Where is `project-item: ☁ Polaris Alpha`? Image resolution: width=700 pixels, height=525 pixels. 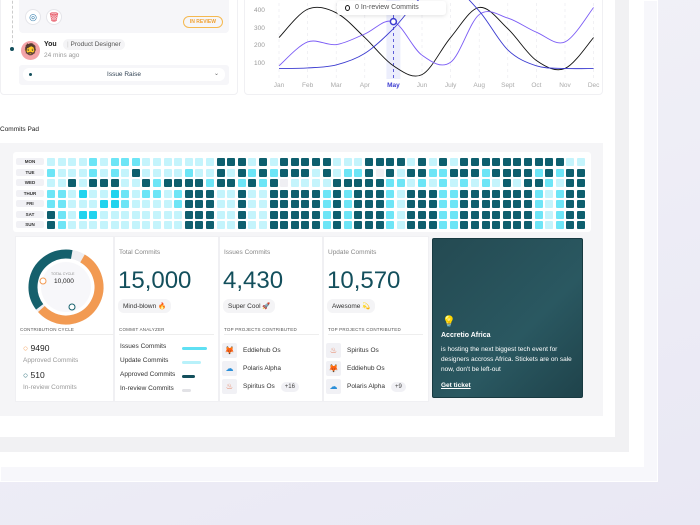 project-item: ☁ Polaris Alpha is located at coordinates (251, 368).